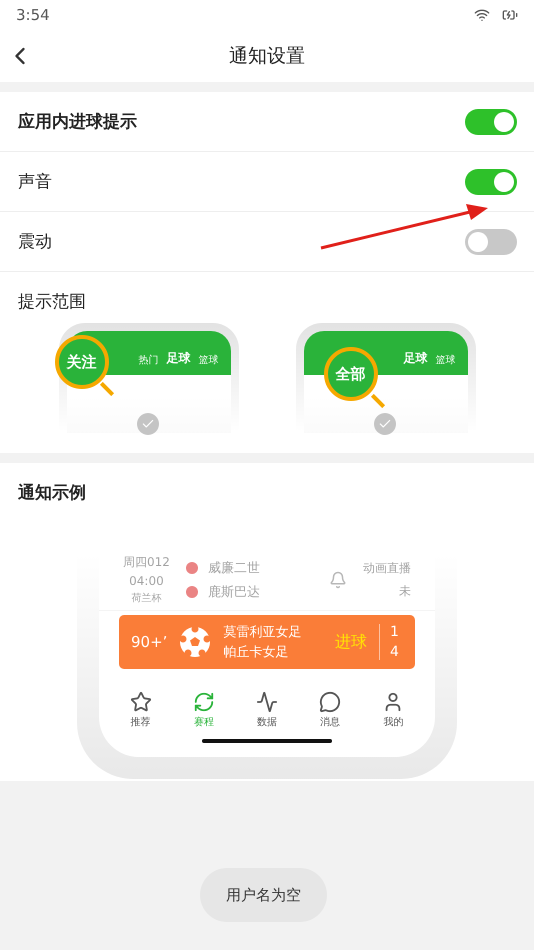 This screenshot has height=950, width=534. I want to click on team-name: 莫雷利亚女足, so click(262, 632).